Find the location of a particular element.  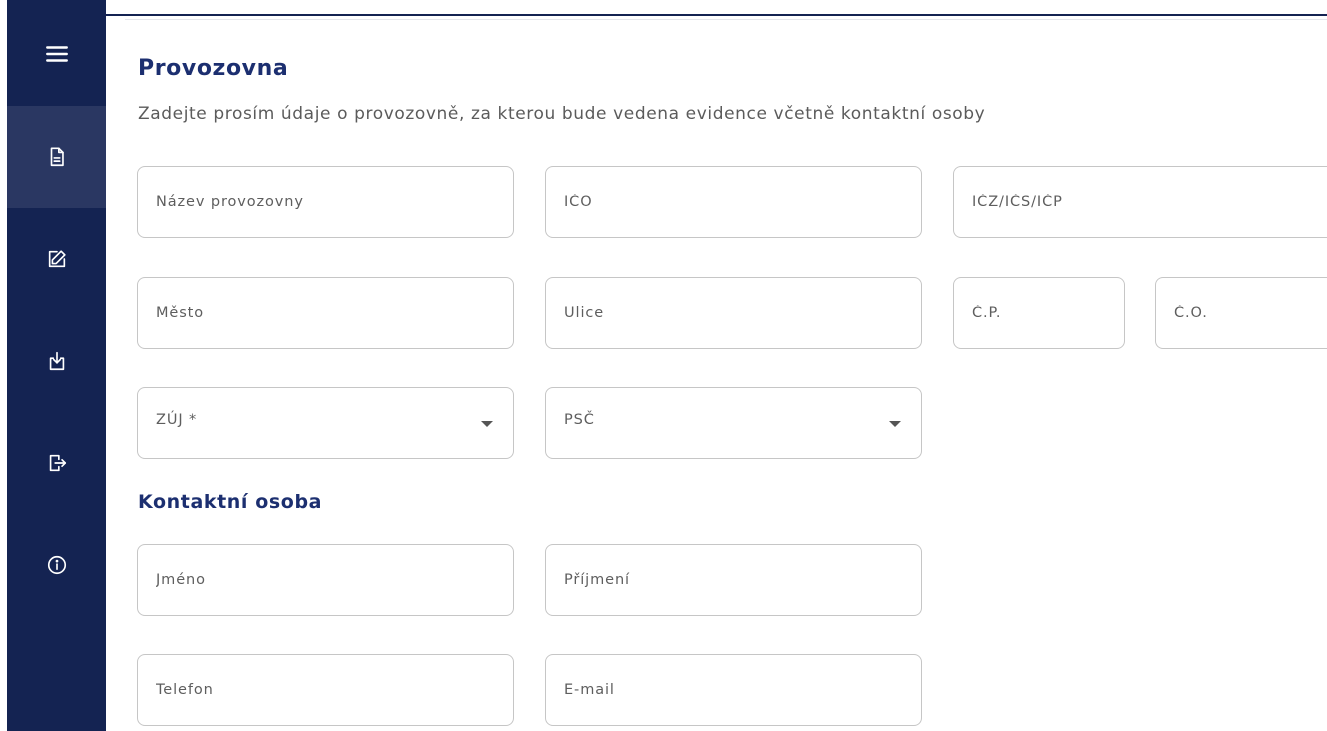

document-icon is located at coordinates (57, 157).